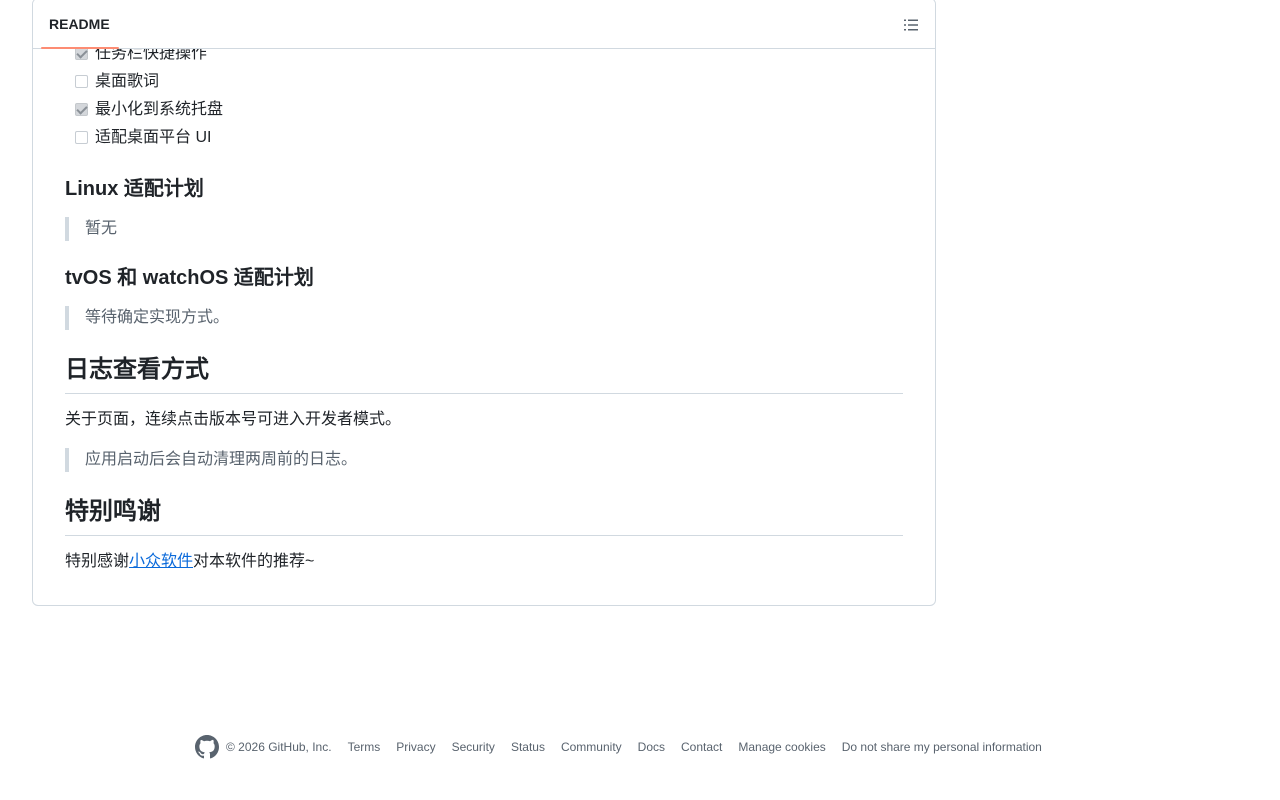 The height and width of the screenshot is (800, 1280). What do you see at coordinates (80, 48) in the screenshot?
I see `active-tab-indicator` at bounding box center [80, 48].